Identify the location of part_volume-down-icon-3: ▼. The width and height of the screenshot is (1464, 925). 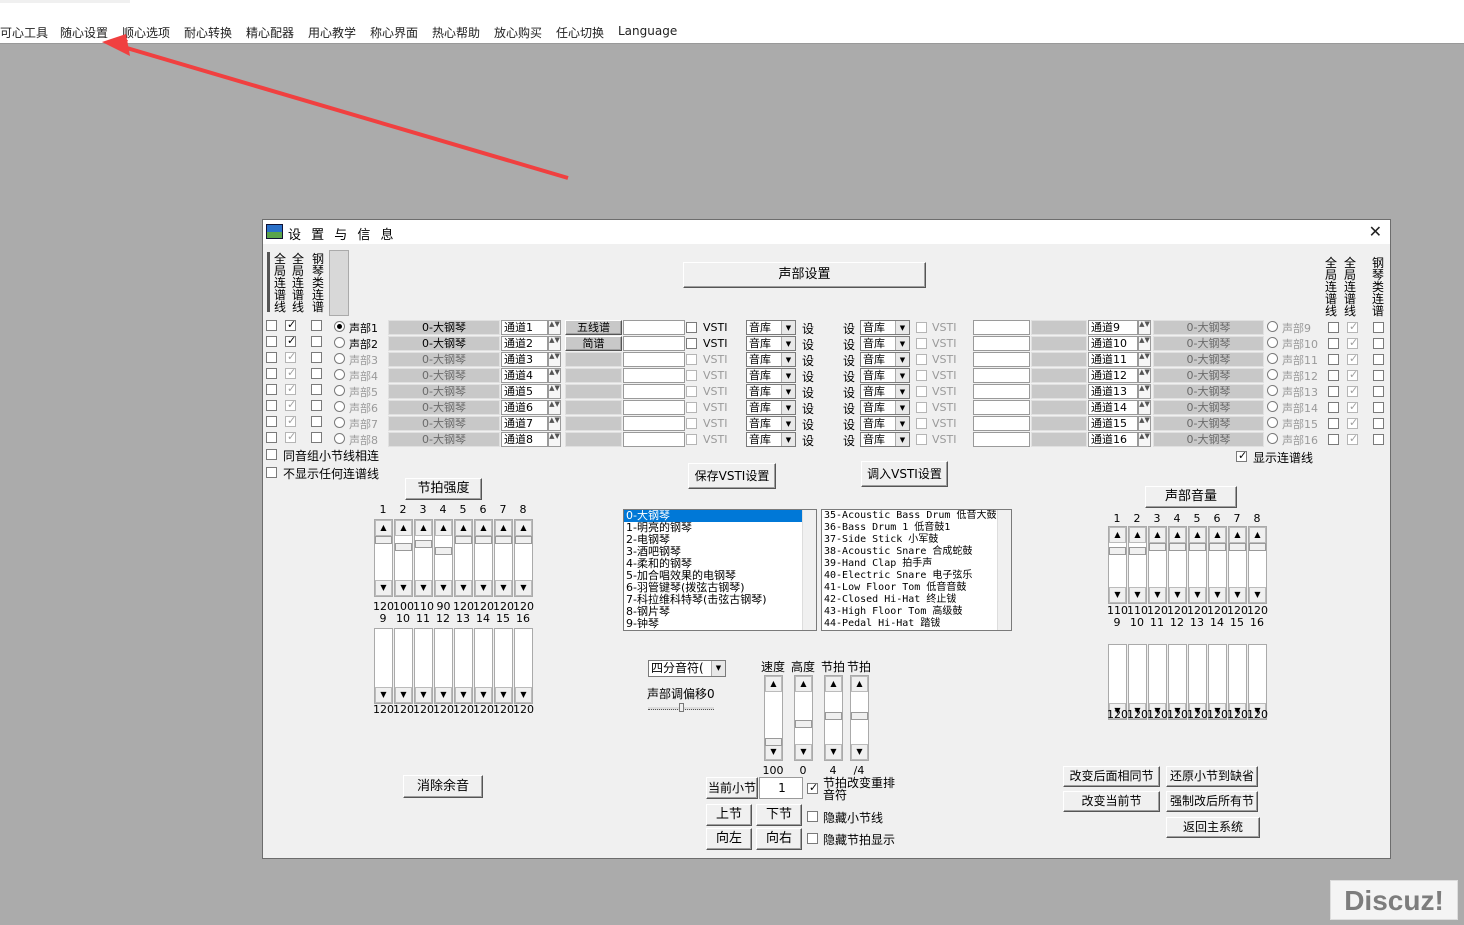
(1177, 595).